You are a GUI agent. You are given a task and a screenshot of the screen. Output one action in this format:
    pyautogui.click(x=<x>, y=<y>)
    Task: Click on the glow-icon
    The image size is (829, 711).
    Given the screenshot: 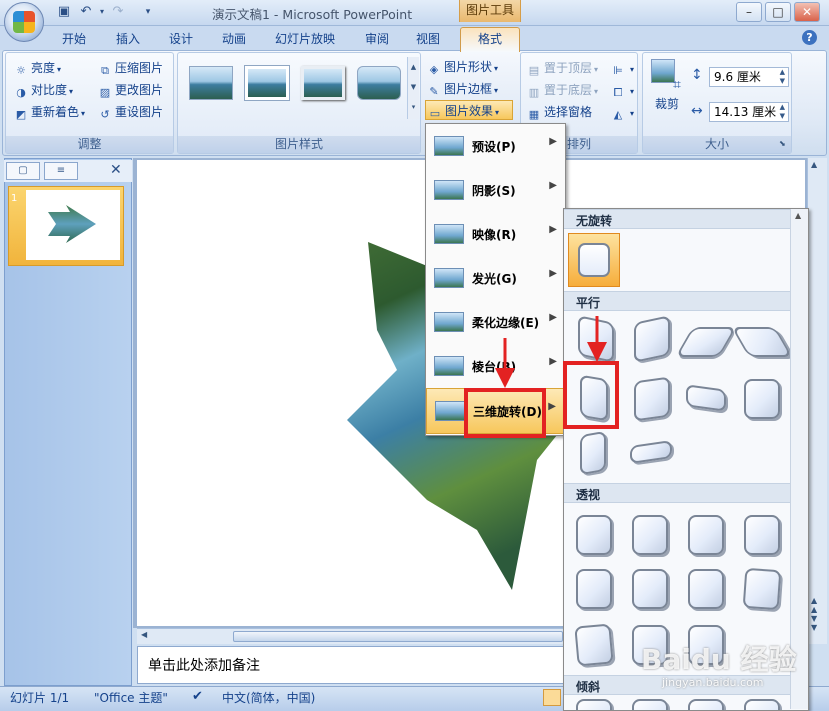 What is the action you would take?
    pyautogui.click(x=449, y=278)
    